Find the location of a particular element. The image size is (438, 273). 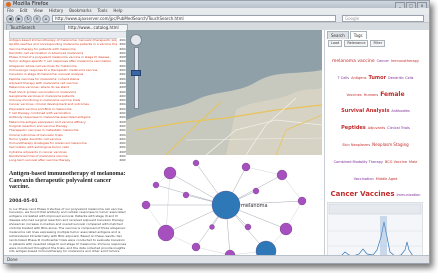

zoom-slider-handle is located at coordinates (136, 73).